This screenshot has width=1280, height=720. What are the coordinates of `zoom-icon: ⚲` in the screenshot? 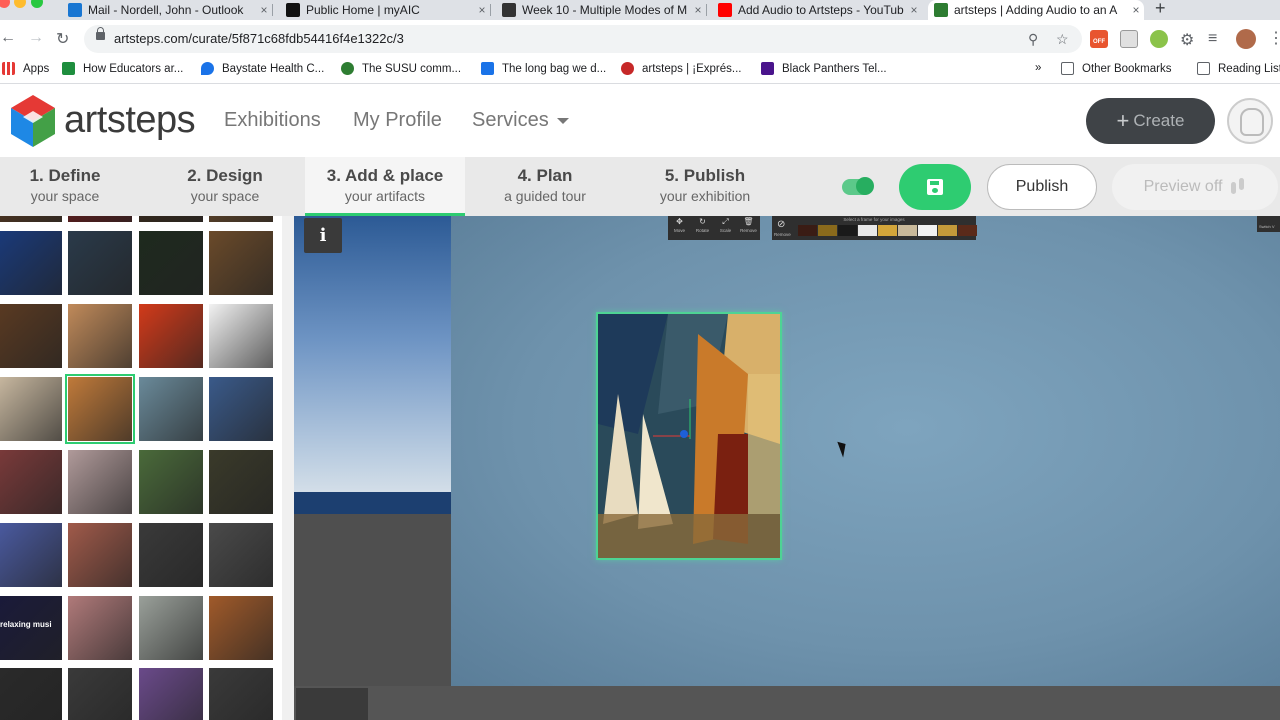 It's located at (1033, 39).